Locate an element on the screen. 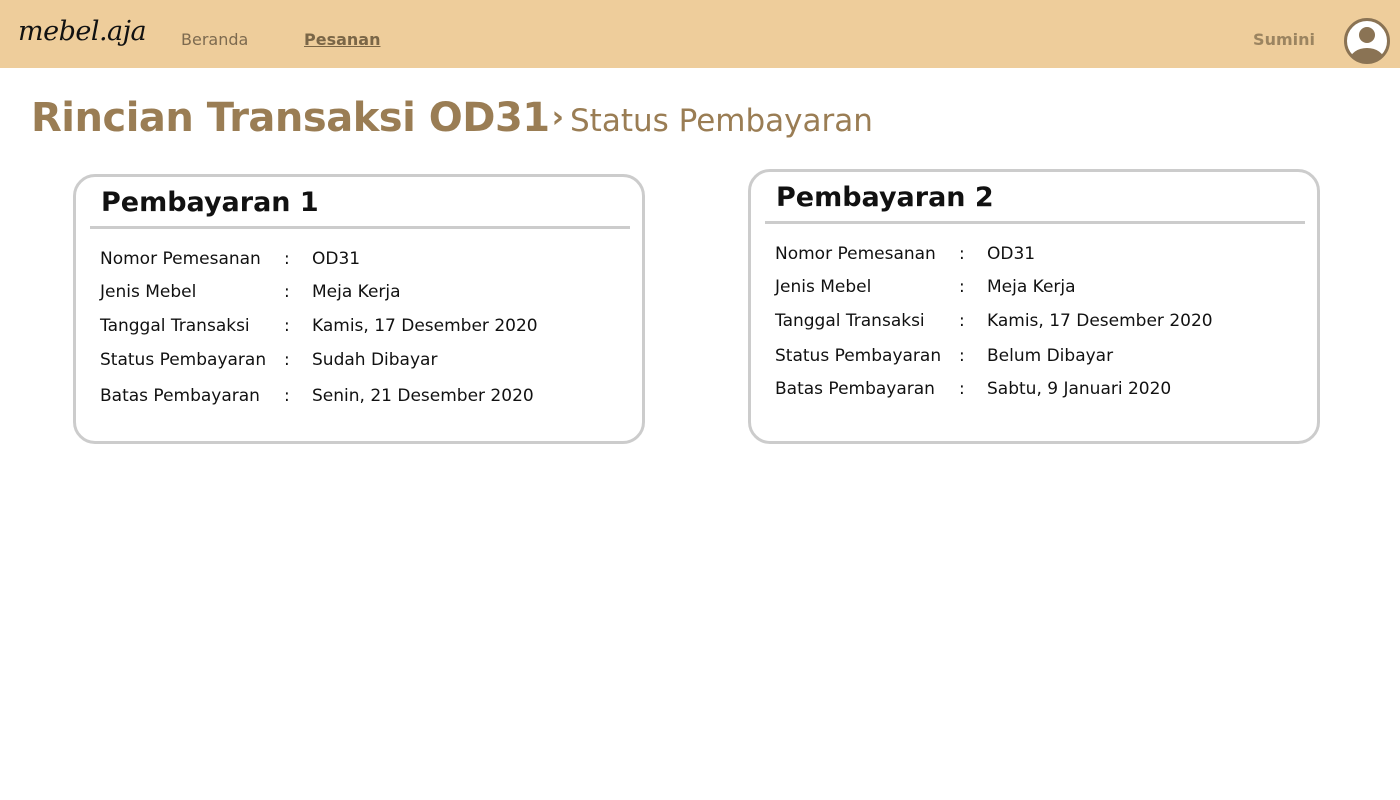  detail-row: Status Pembayaran : Sudah Dibayar is located at coordinates (360, 363).